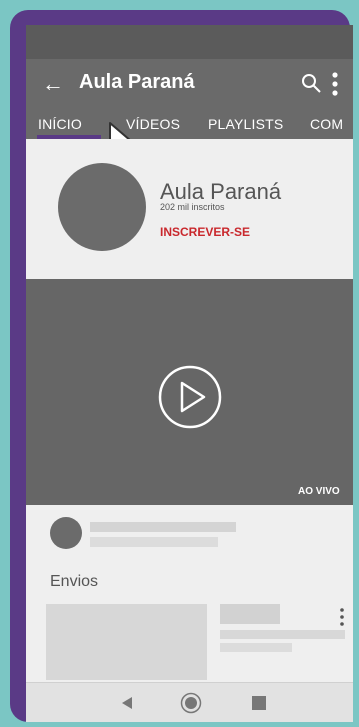 This screenshot has width=359, height=727. I want to click on status-bar, so click(189, 42).